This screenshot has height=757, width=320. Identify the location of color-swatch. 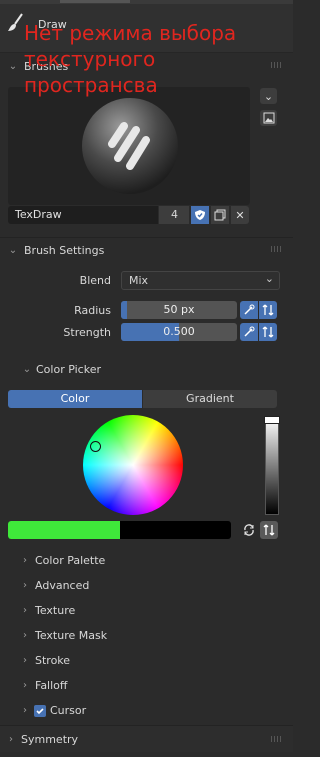
(119, 530).